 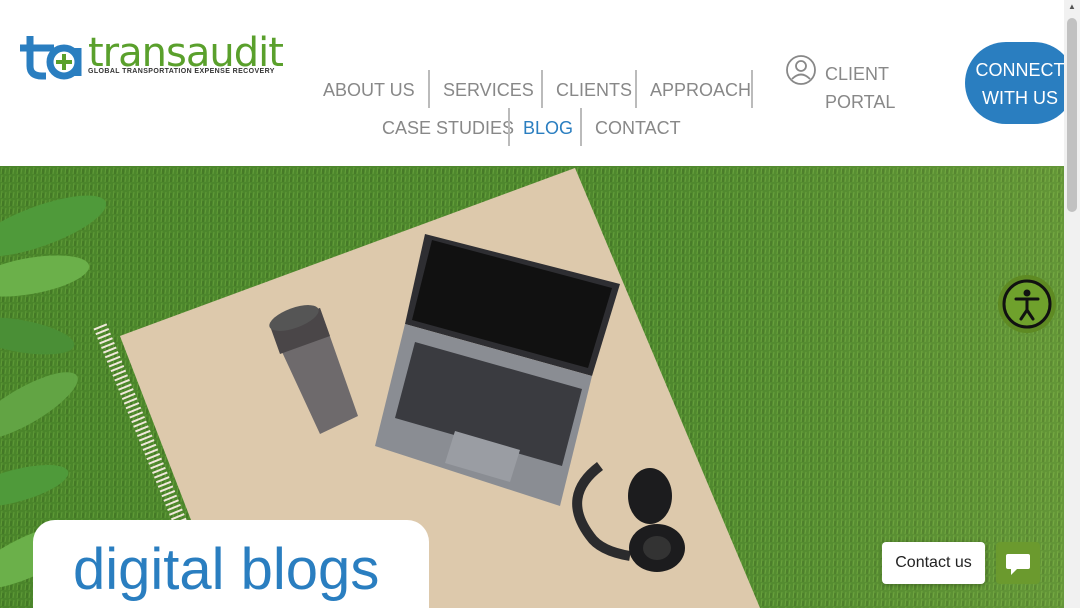 I want to click on connect-line1: CONNECT, so click(x=1020, y=70).